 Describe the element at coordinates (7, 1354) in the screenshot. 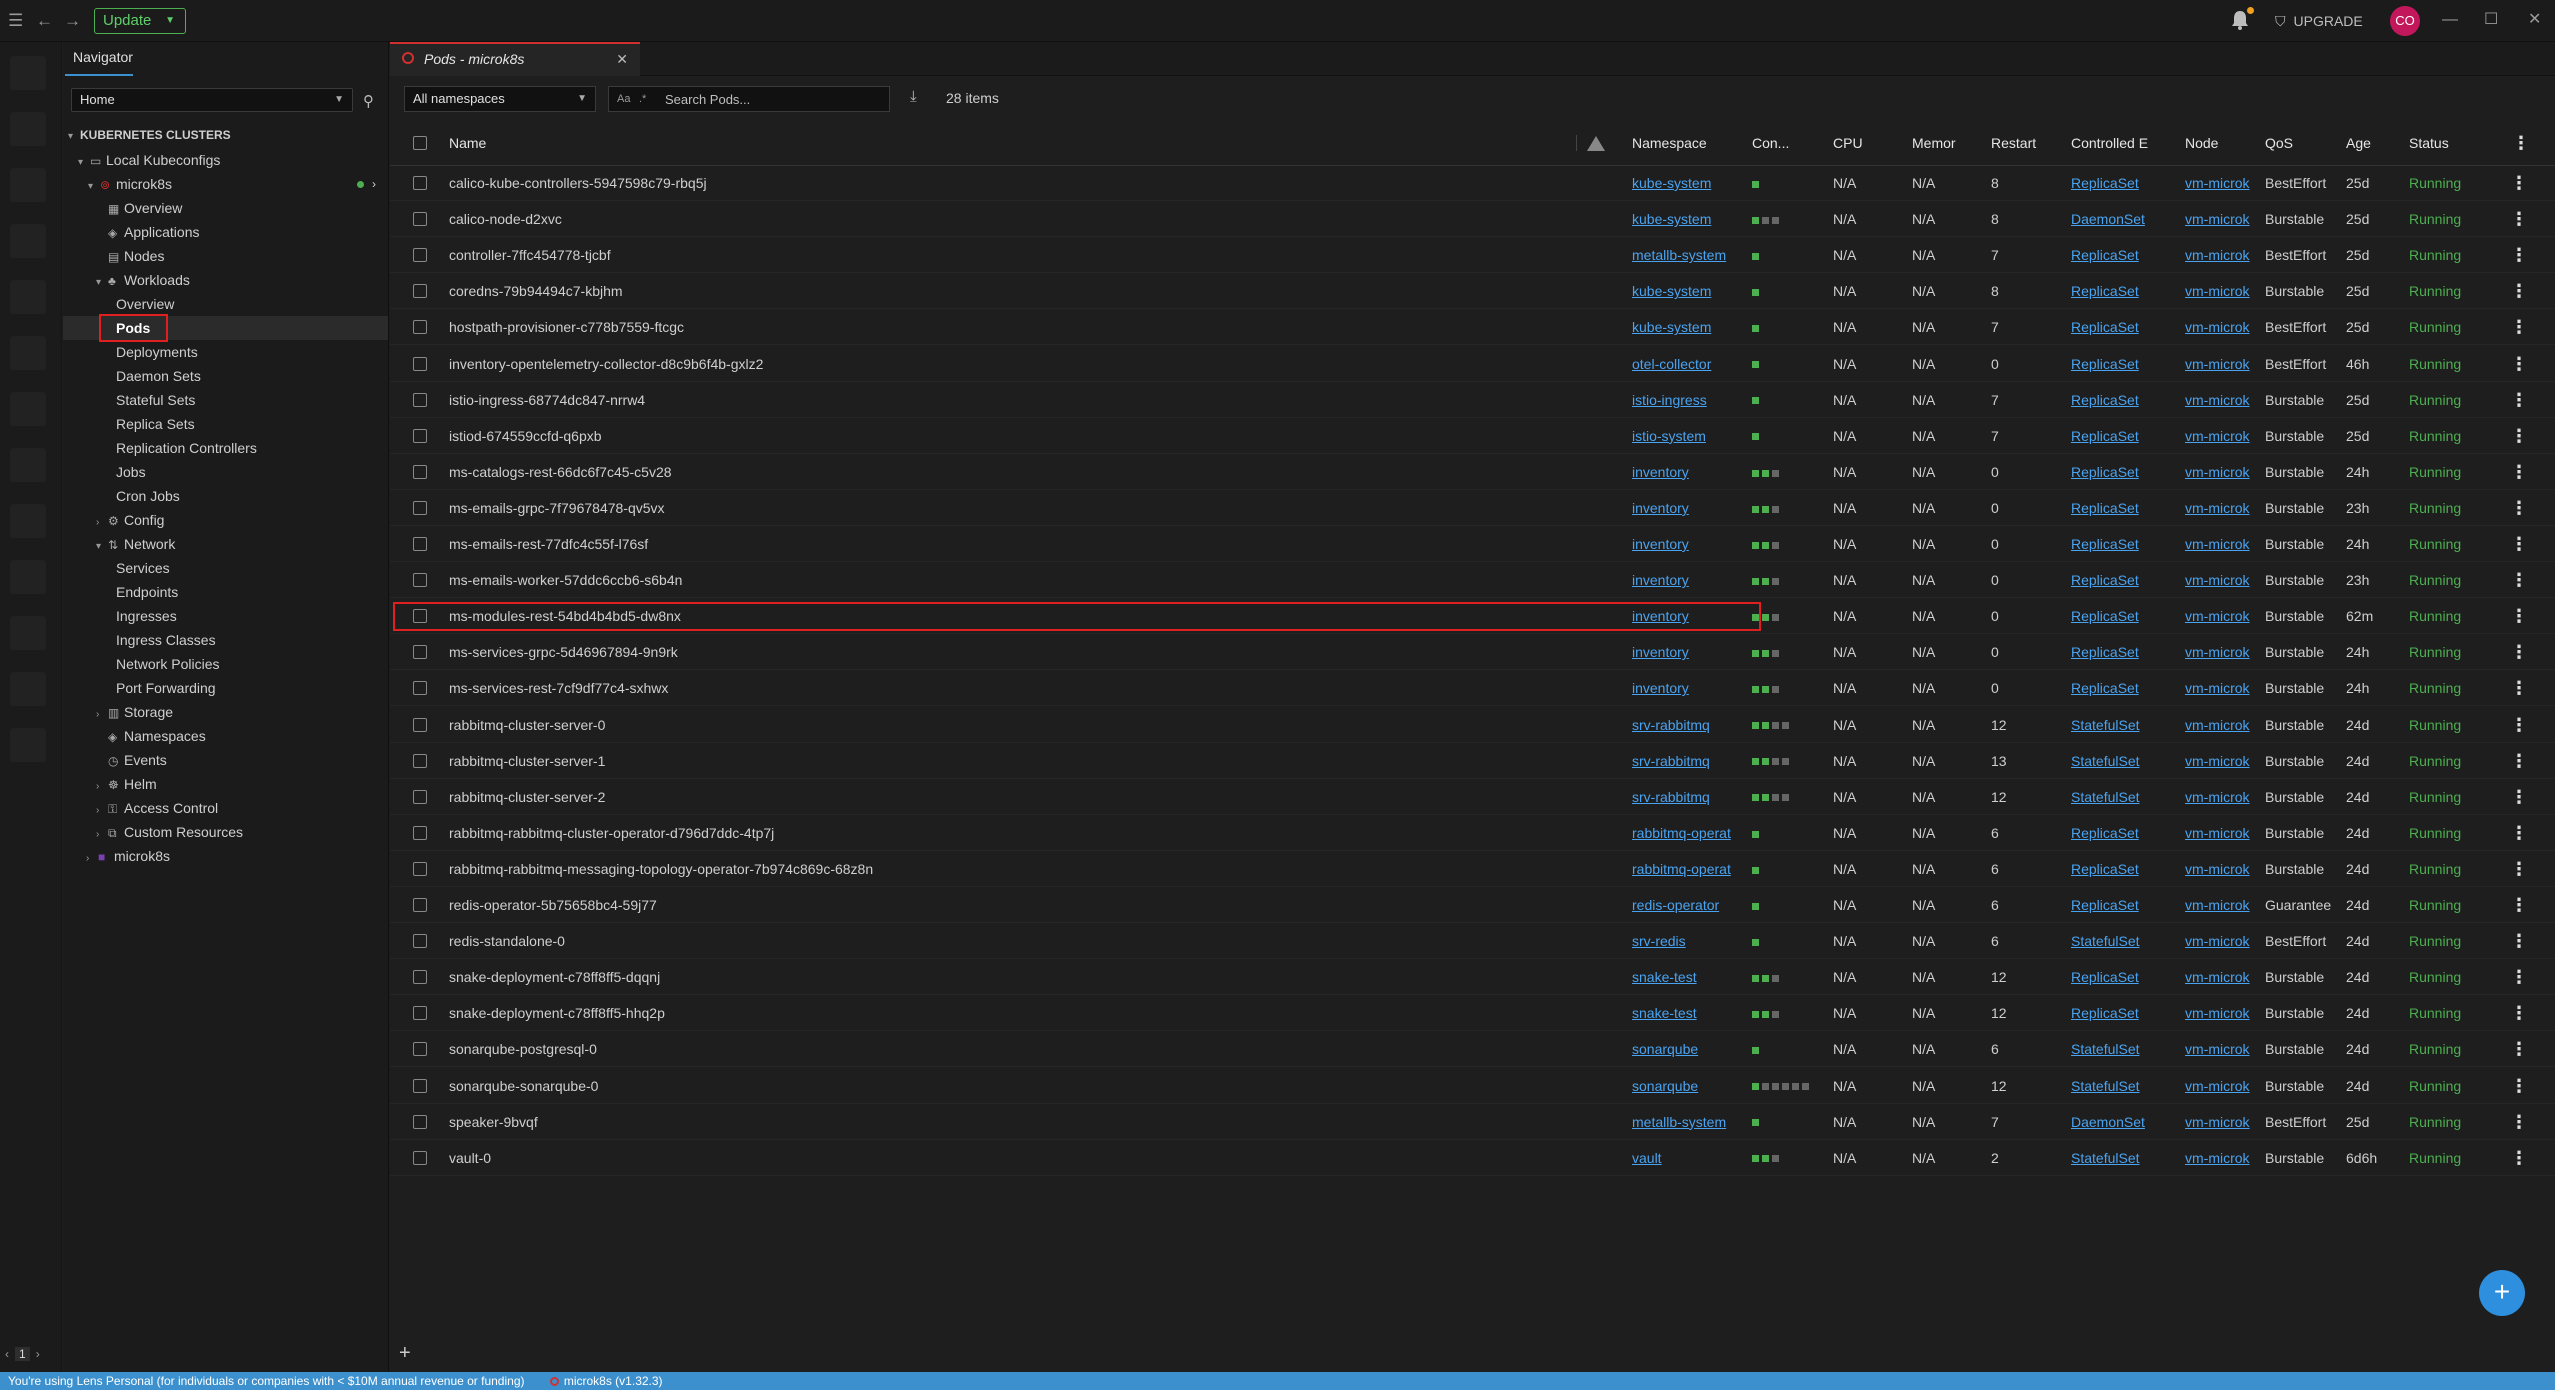

I see `pager-prev-icon: ‹` at that location.